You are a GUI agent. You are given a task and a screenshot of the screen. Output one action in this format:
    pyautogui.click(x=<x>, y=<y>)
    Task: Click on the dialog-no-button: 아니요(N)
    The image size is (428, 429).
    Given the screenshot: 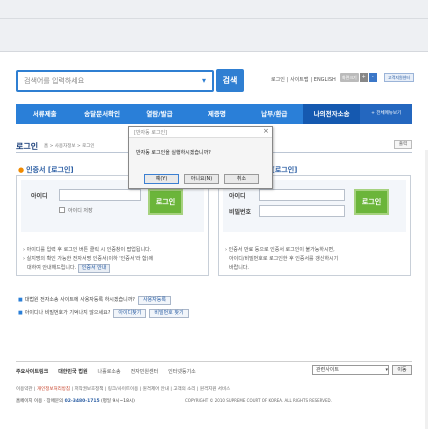 What is the action you would take?
    pyautogui.click(x=201, y=179)
    